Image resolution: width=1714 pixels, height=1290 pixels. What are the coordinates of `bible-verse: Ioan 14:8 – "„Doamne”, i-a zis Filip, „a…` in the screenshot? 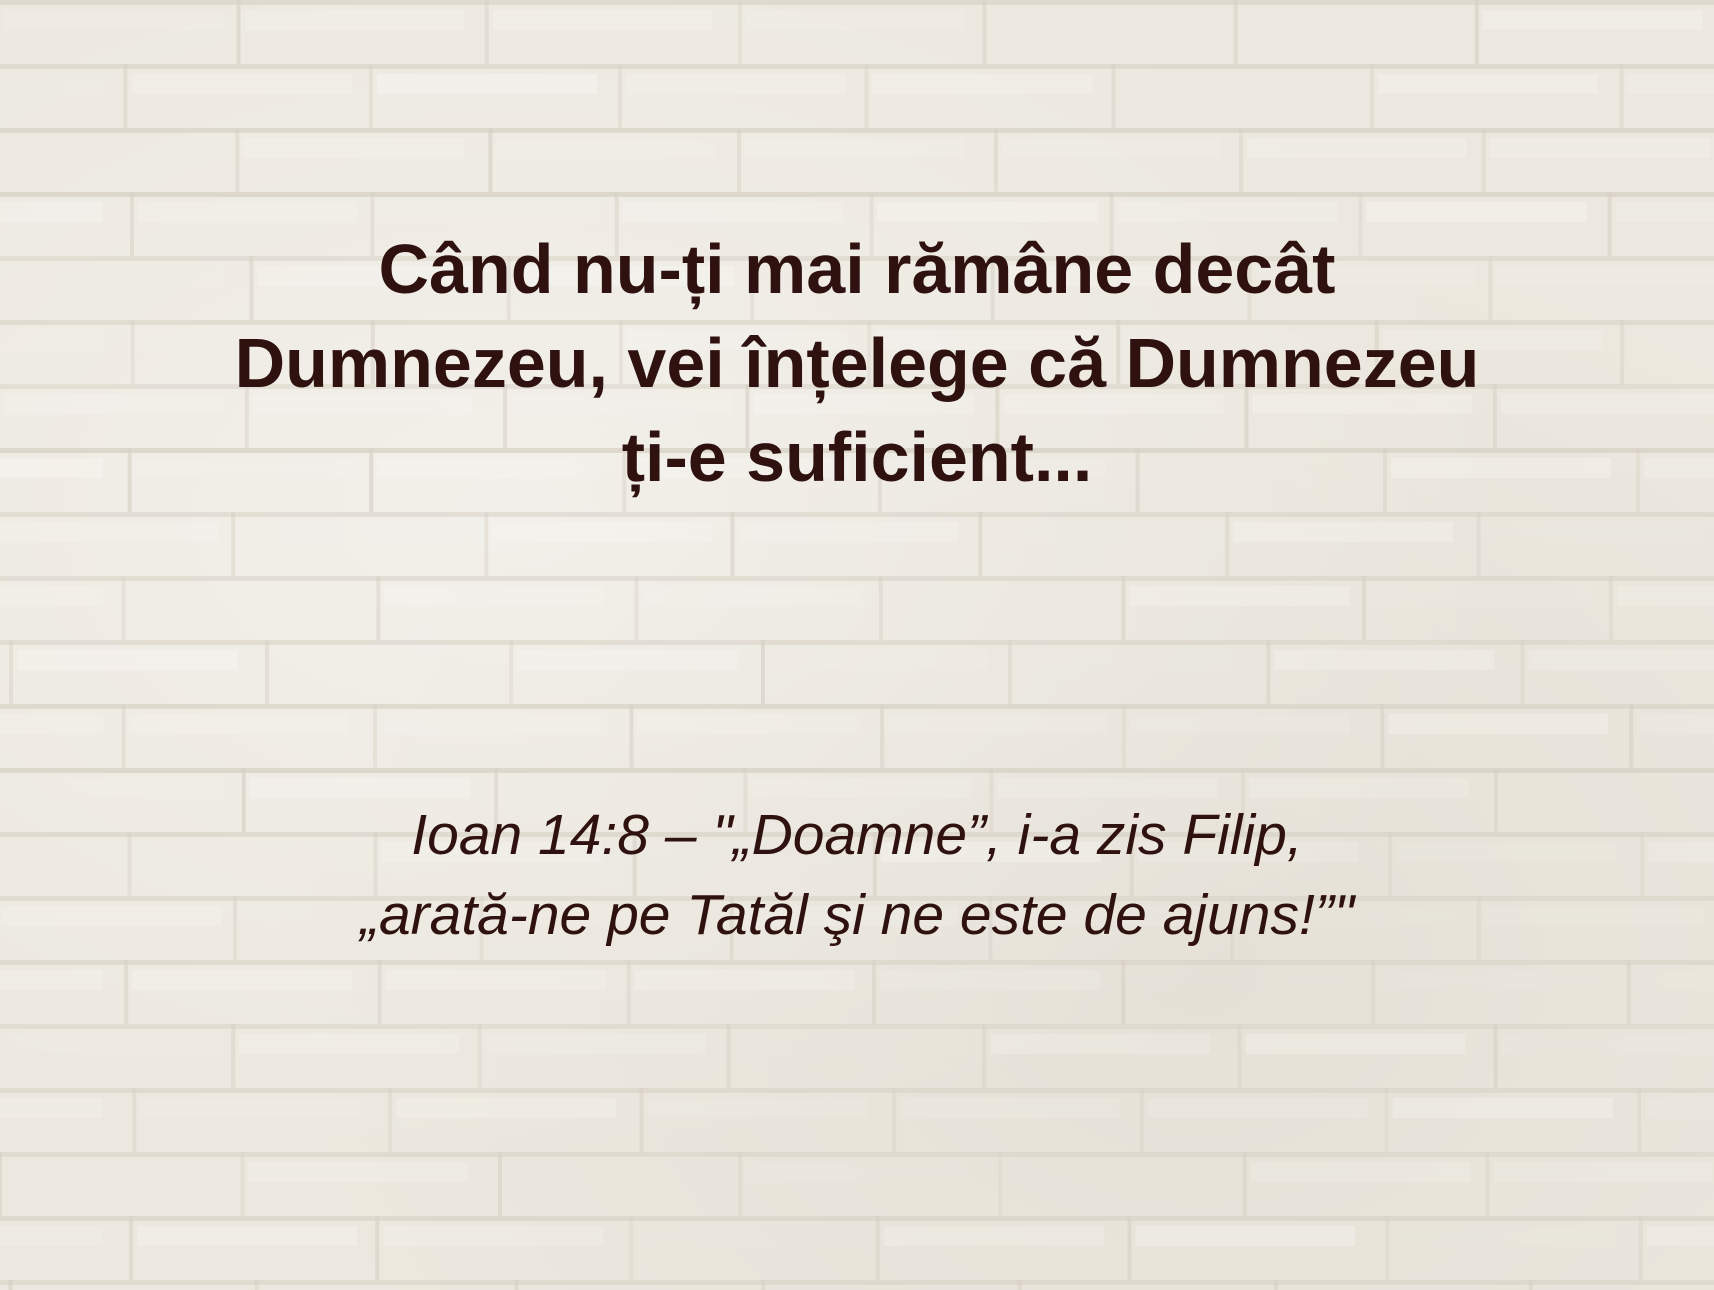 It's located at (857, 875).